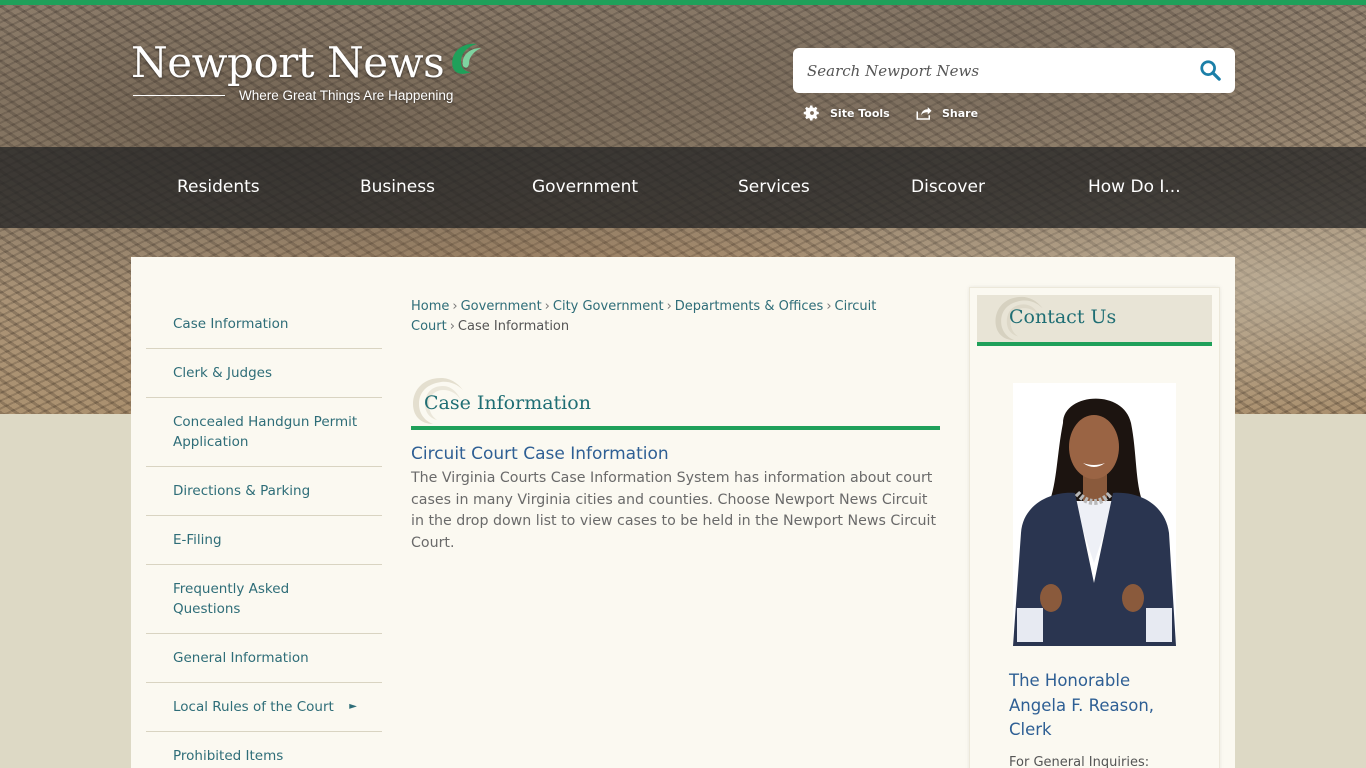 The width and height of the screenshot is (1366, 768). I want to click on search-input, so click(997, 70).